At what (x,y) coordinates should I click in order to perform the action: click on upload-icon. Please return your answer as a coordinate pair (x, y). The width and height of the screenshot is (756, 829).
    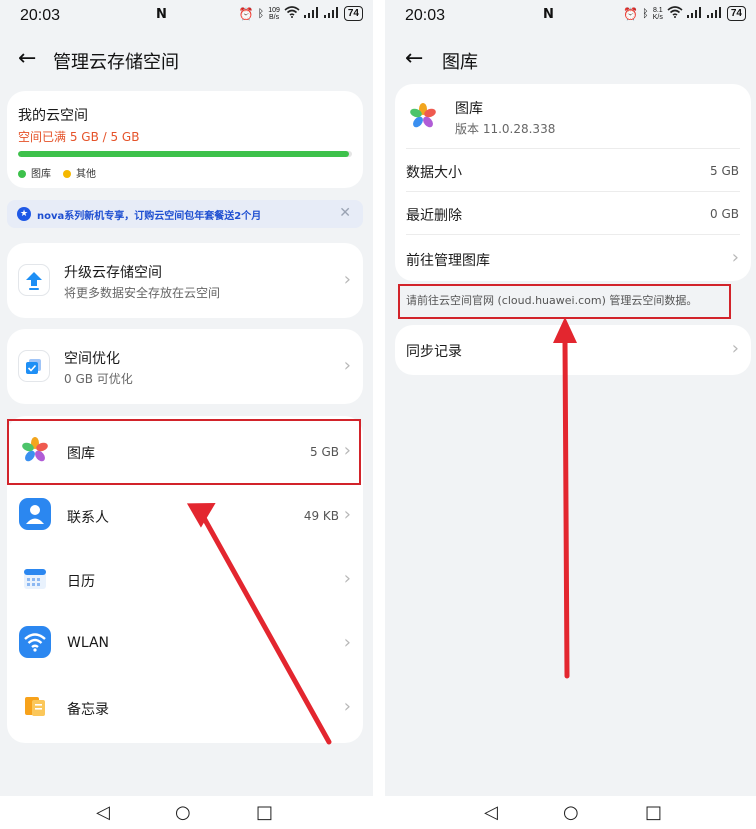
    Looking at the image, I should click on (34, 280).